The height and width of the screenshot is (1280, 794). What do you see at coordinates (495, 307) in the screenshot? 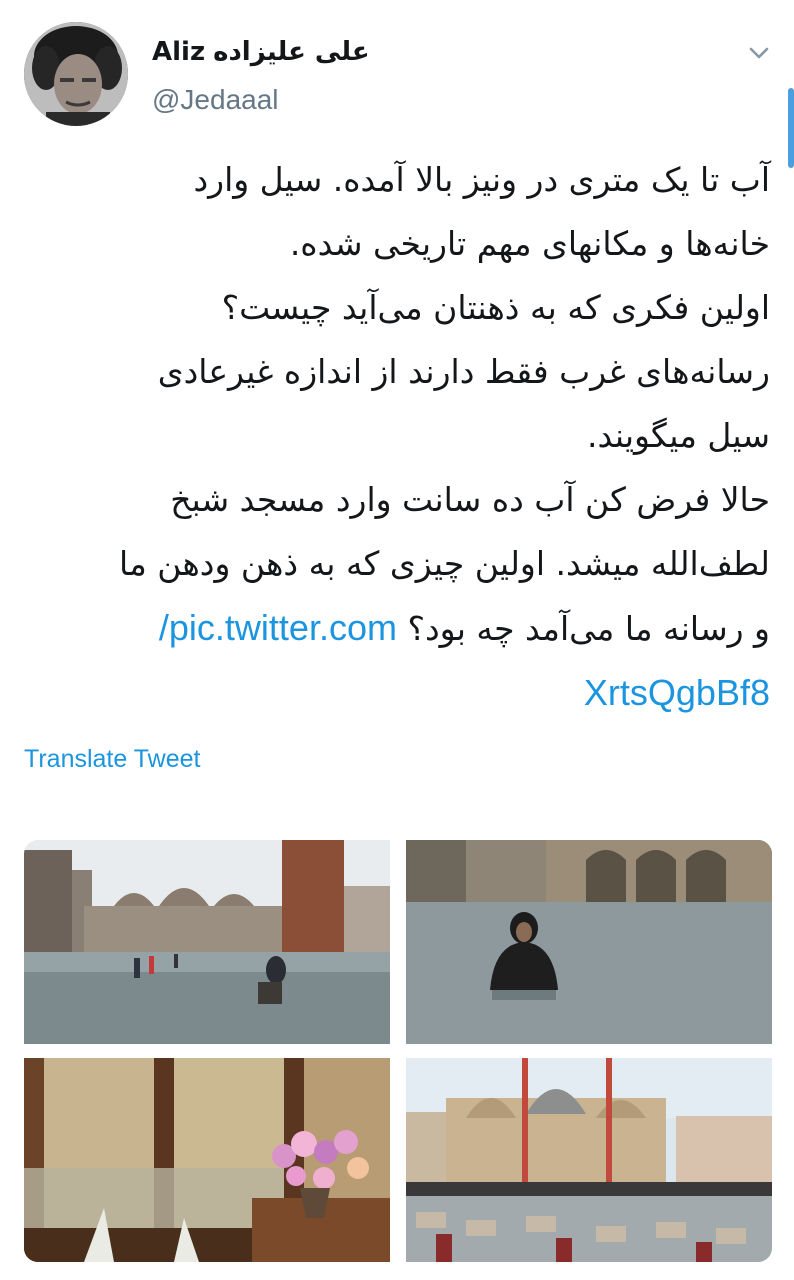
I see `tweet-line: اولین فکری که به ذهنتان می‌آید چیست؟` at bounding box center [495, 307].